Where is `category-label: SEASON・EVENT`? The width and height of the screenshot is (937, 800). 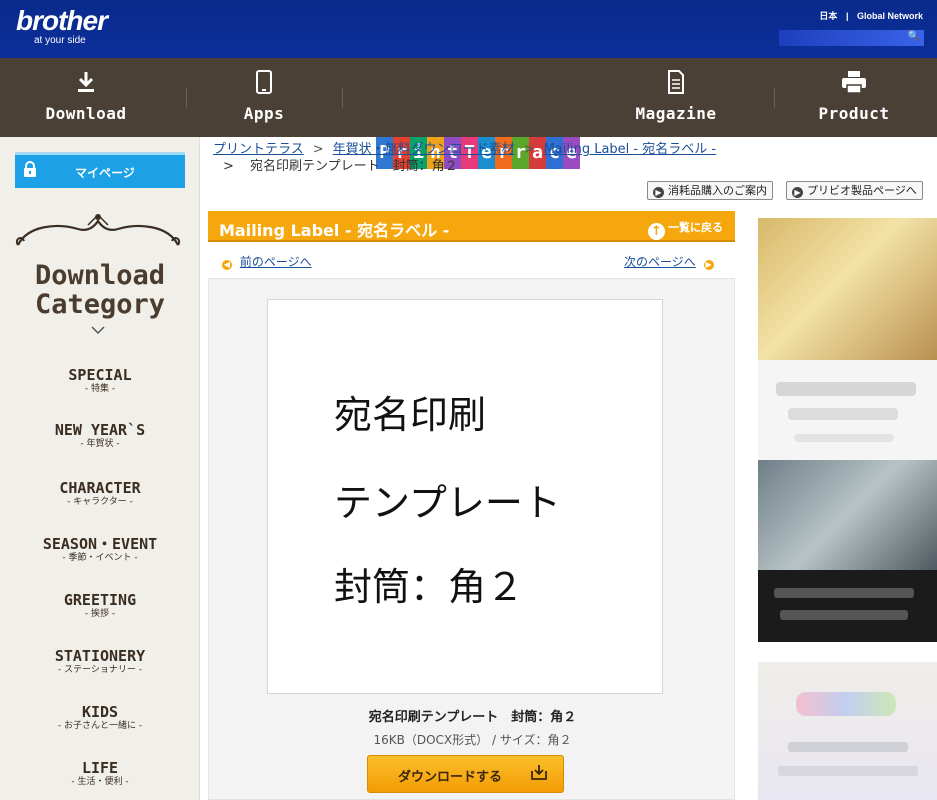
category-label: SEASON・EVENT is located at coordinates (100, 544).